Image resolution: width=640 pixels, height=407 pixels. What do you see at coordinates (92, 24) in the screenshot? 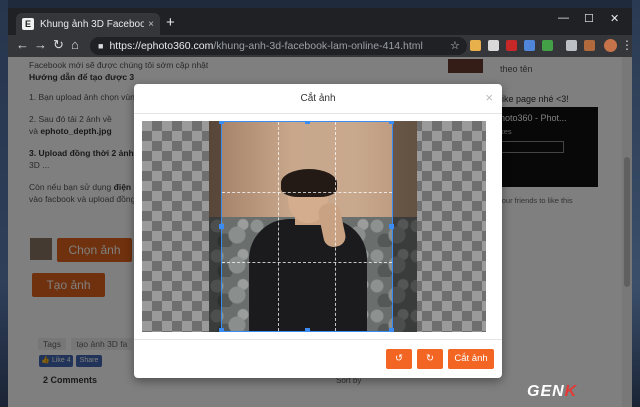
I see `tab-title: Khung ảnh 3D Facebook làm onl` at bounding box center [92, 24].